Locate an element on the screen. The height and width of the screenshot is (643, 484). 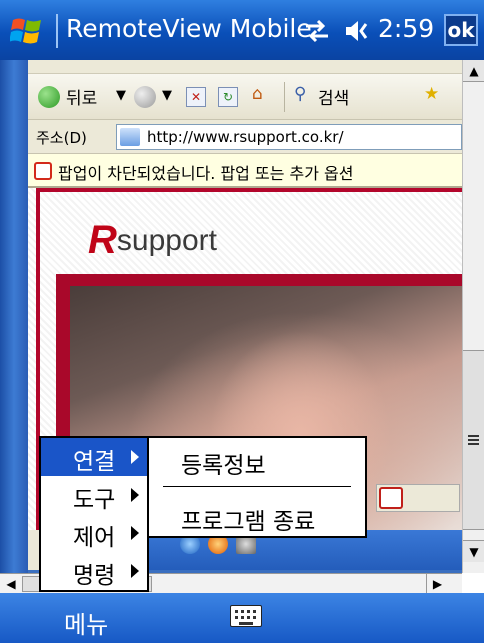
address-url: http://www.rsupport.co.kr/ is located at coordinates (245, 137).